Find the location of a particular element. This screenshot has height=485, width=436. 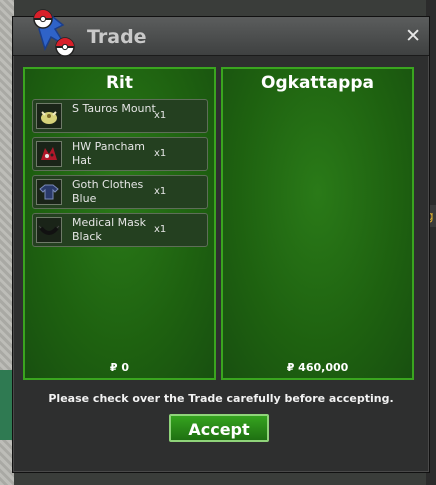

tauros-mount-icon is located at coordinates (49, 116).